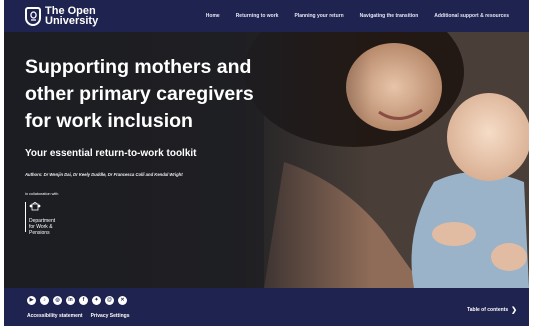  What do you see at coordinates (77, 300) in the screenshot?
I see `social-links: ▶ ♪ ◎ in f ✦ @ ✕` at bounding box center [77, 300].